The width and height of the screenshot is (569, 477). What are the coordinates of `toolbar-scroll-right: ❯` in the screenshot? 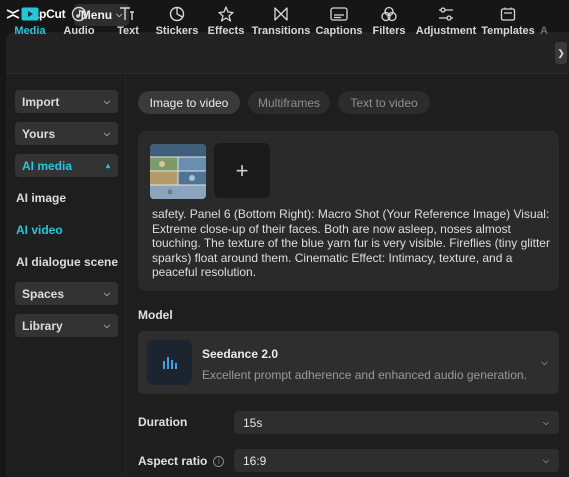 It's located at (561, 53).